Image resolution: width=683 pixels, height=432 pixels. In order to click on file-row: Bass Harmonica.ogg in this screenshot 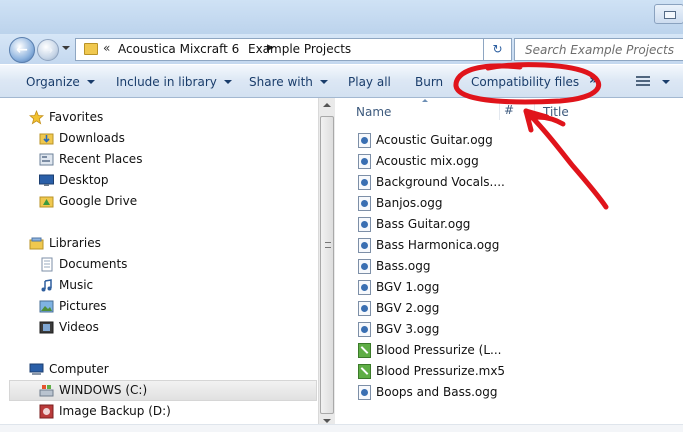, I will do `click(516, 245)`.